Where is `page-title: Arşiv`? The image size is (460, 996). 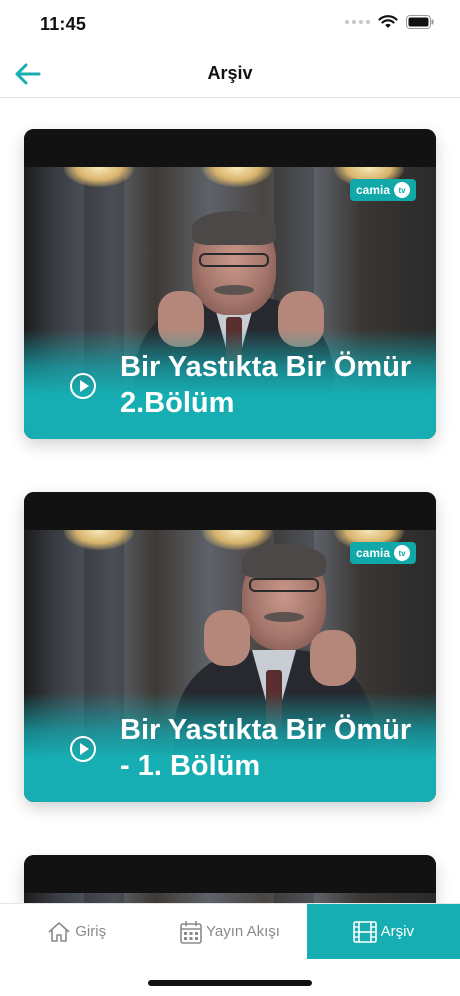
page-title: Arşiv is located at coordinates (230, 73).